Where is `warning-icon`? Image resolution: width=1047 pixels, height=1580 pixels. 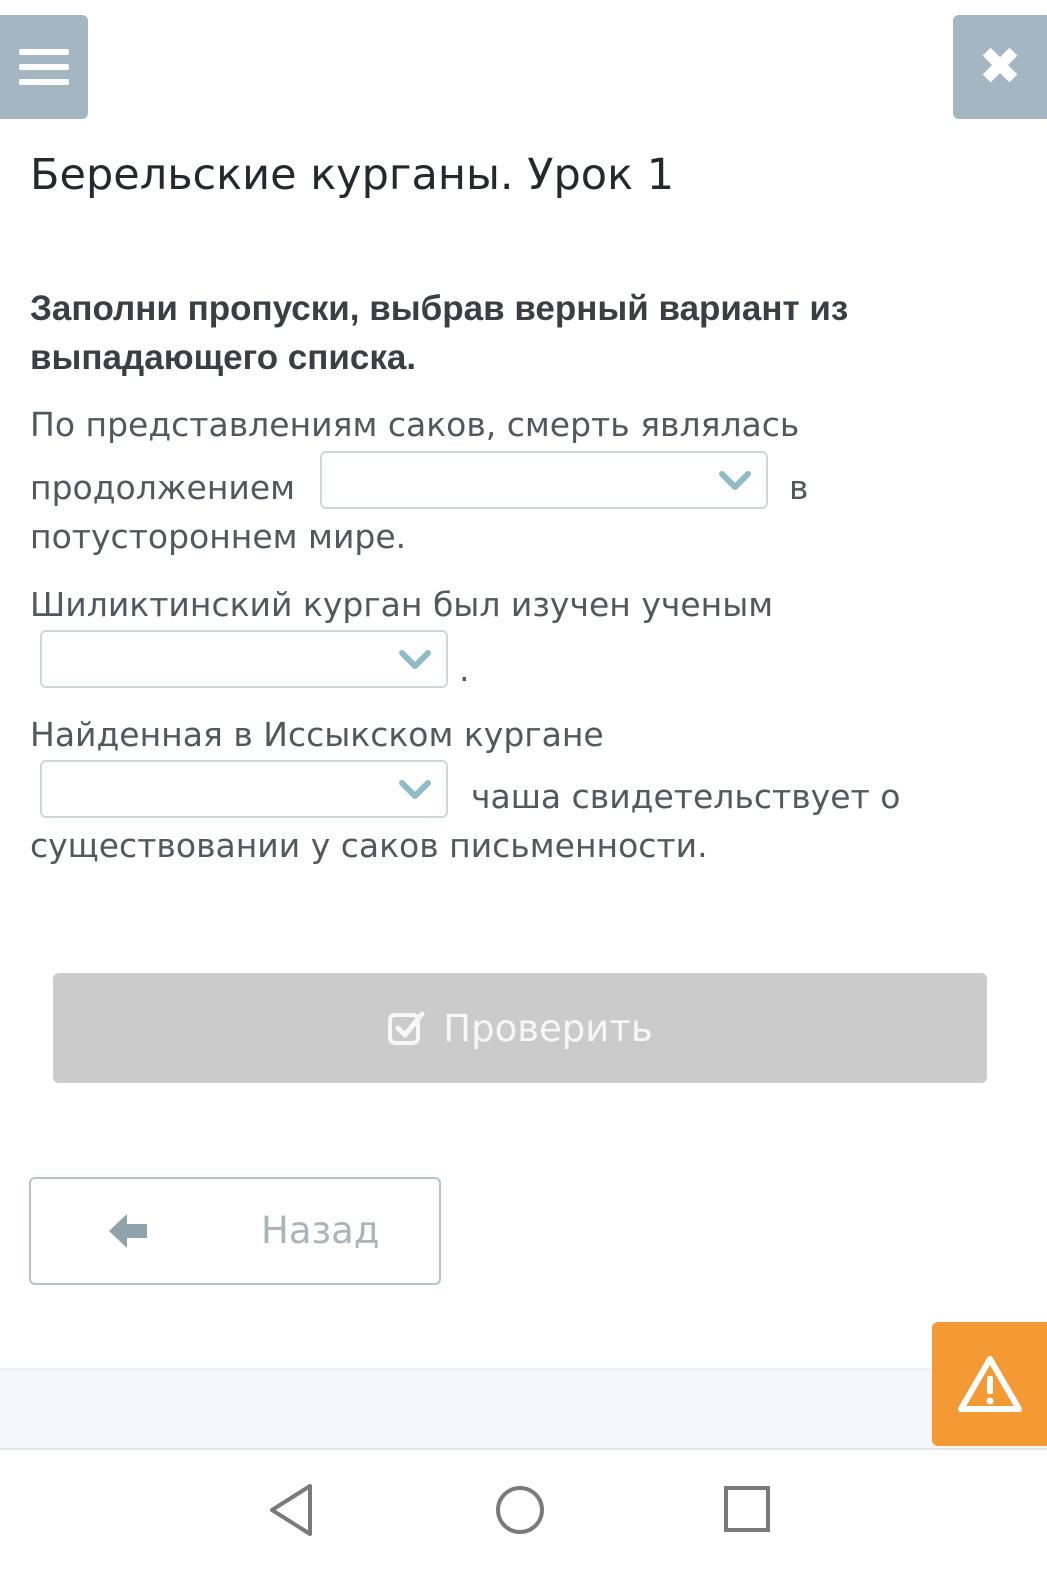
warning-icon is located at coordinates (989, 1384).